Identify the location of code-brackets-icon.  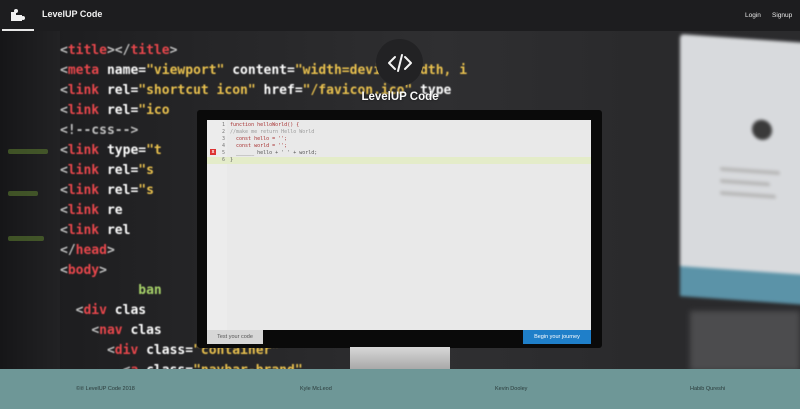
(399, 62).